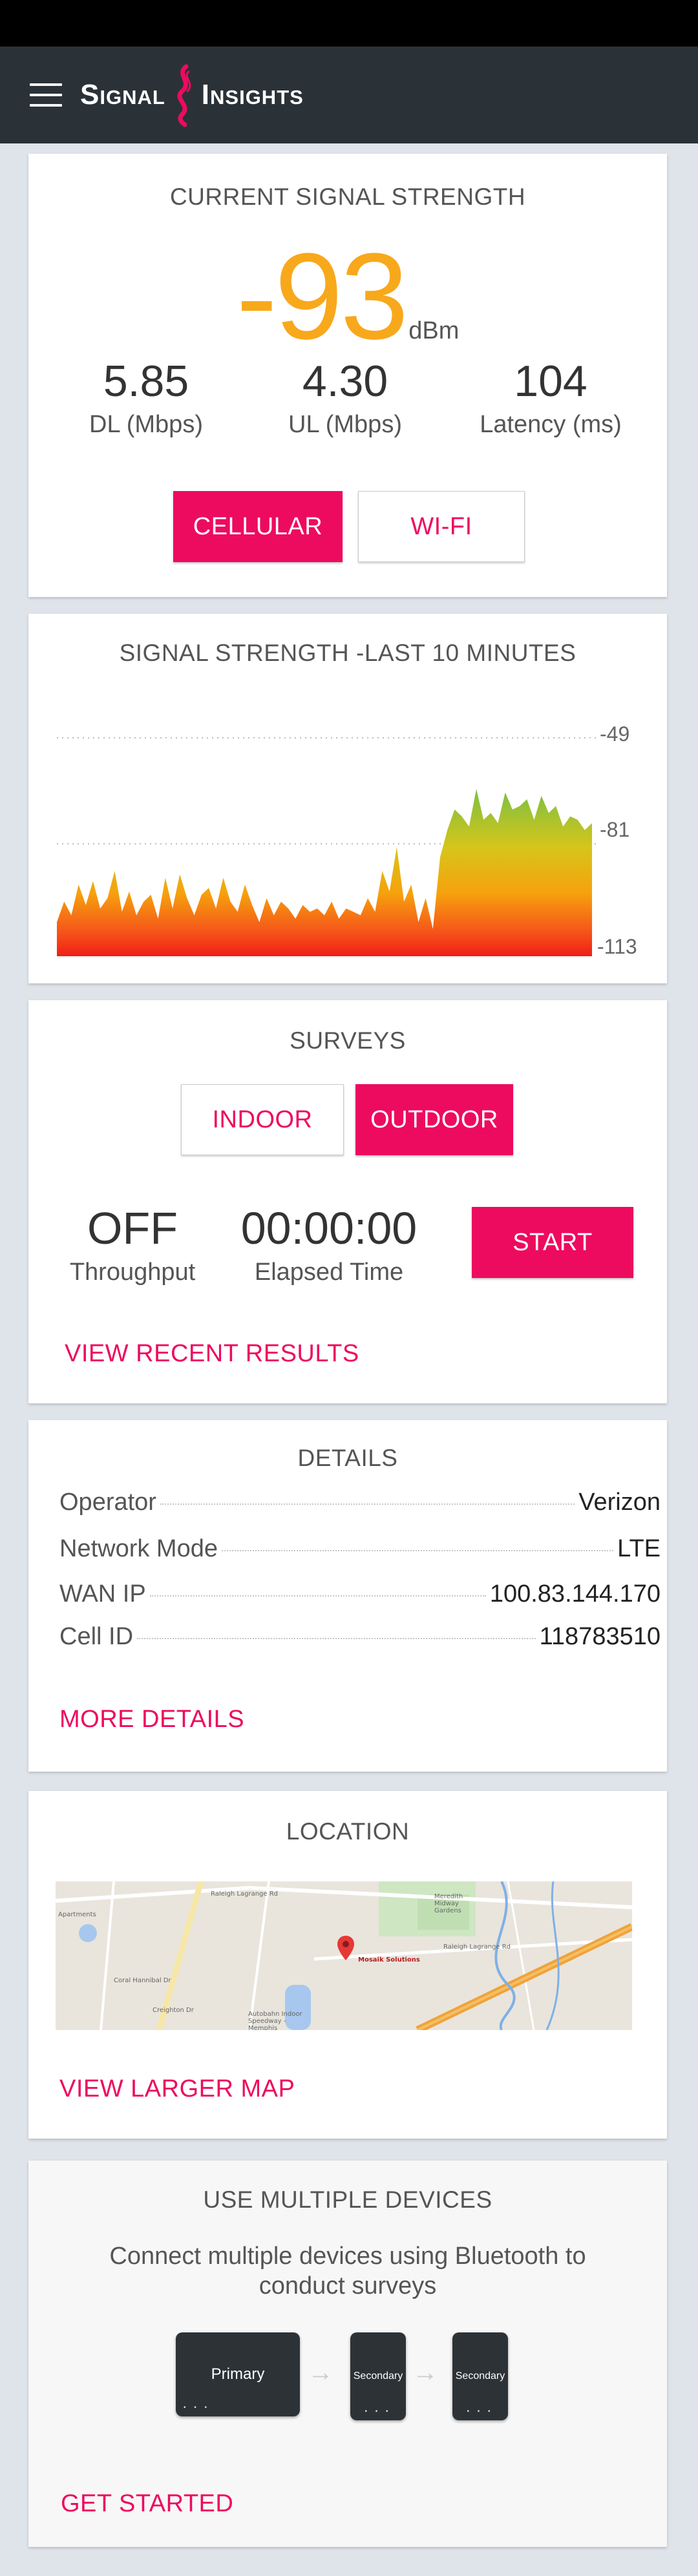 This screenshot has height=2576, width=698. What do you see at coordinates (639, 1548) in the screenshot?
I see `detail-value: LTE` at bounding box center [639, 1548].